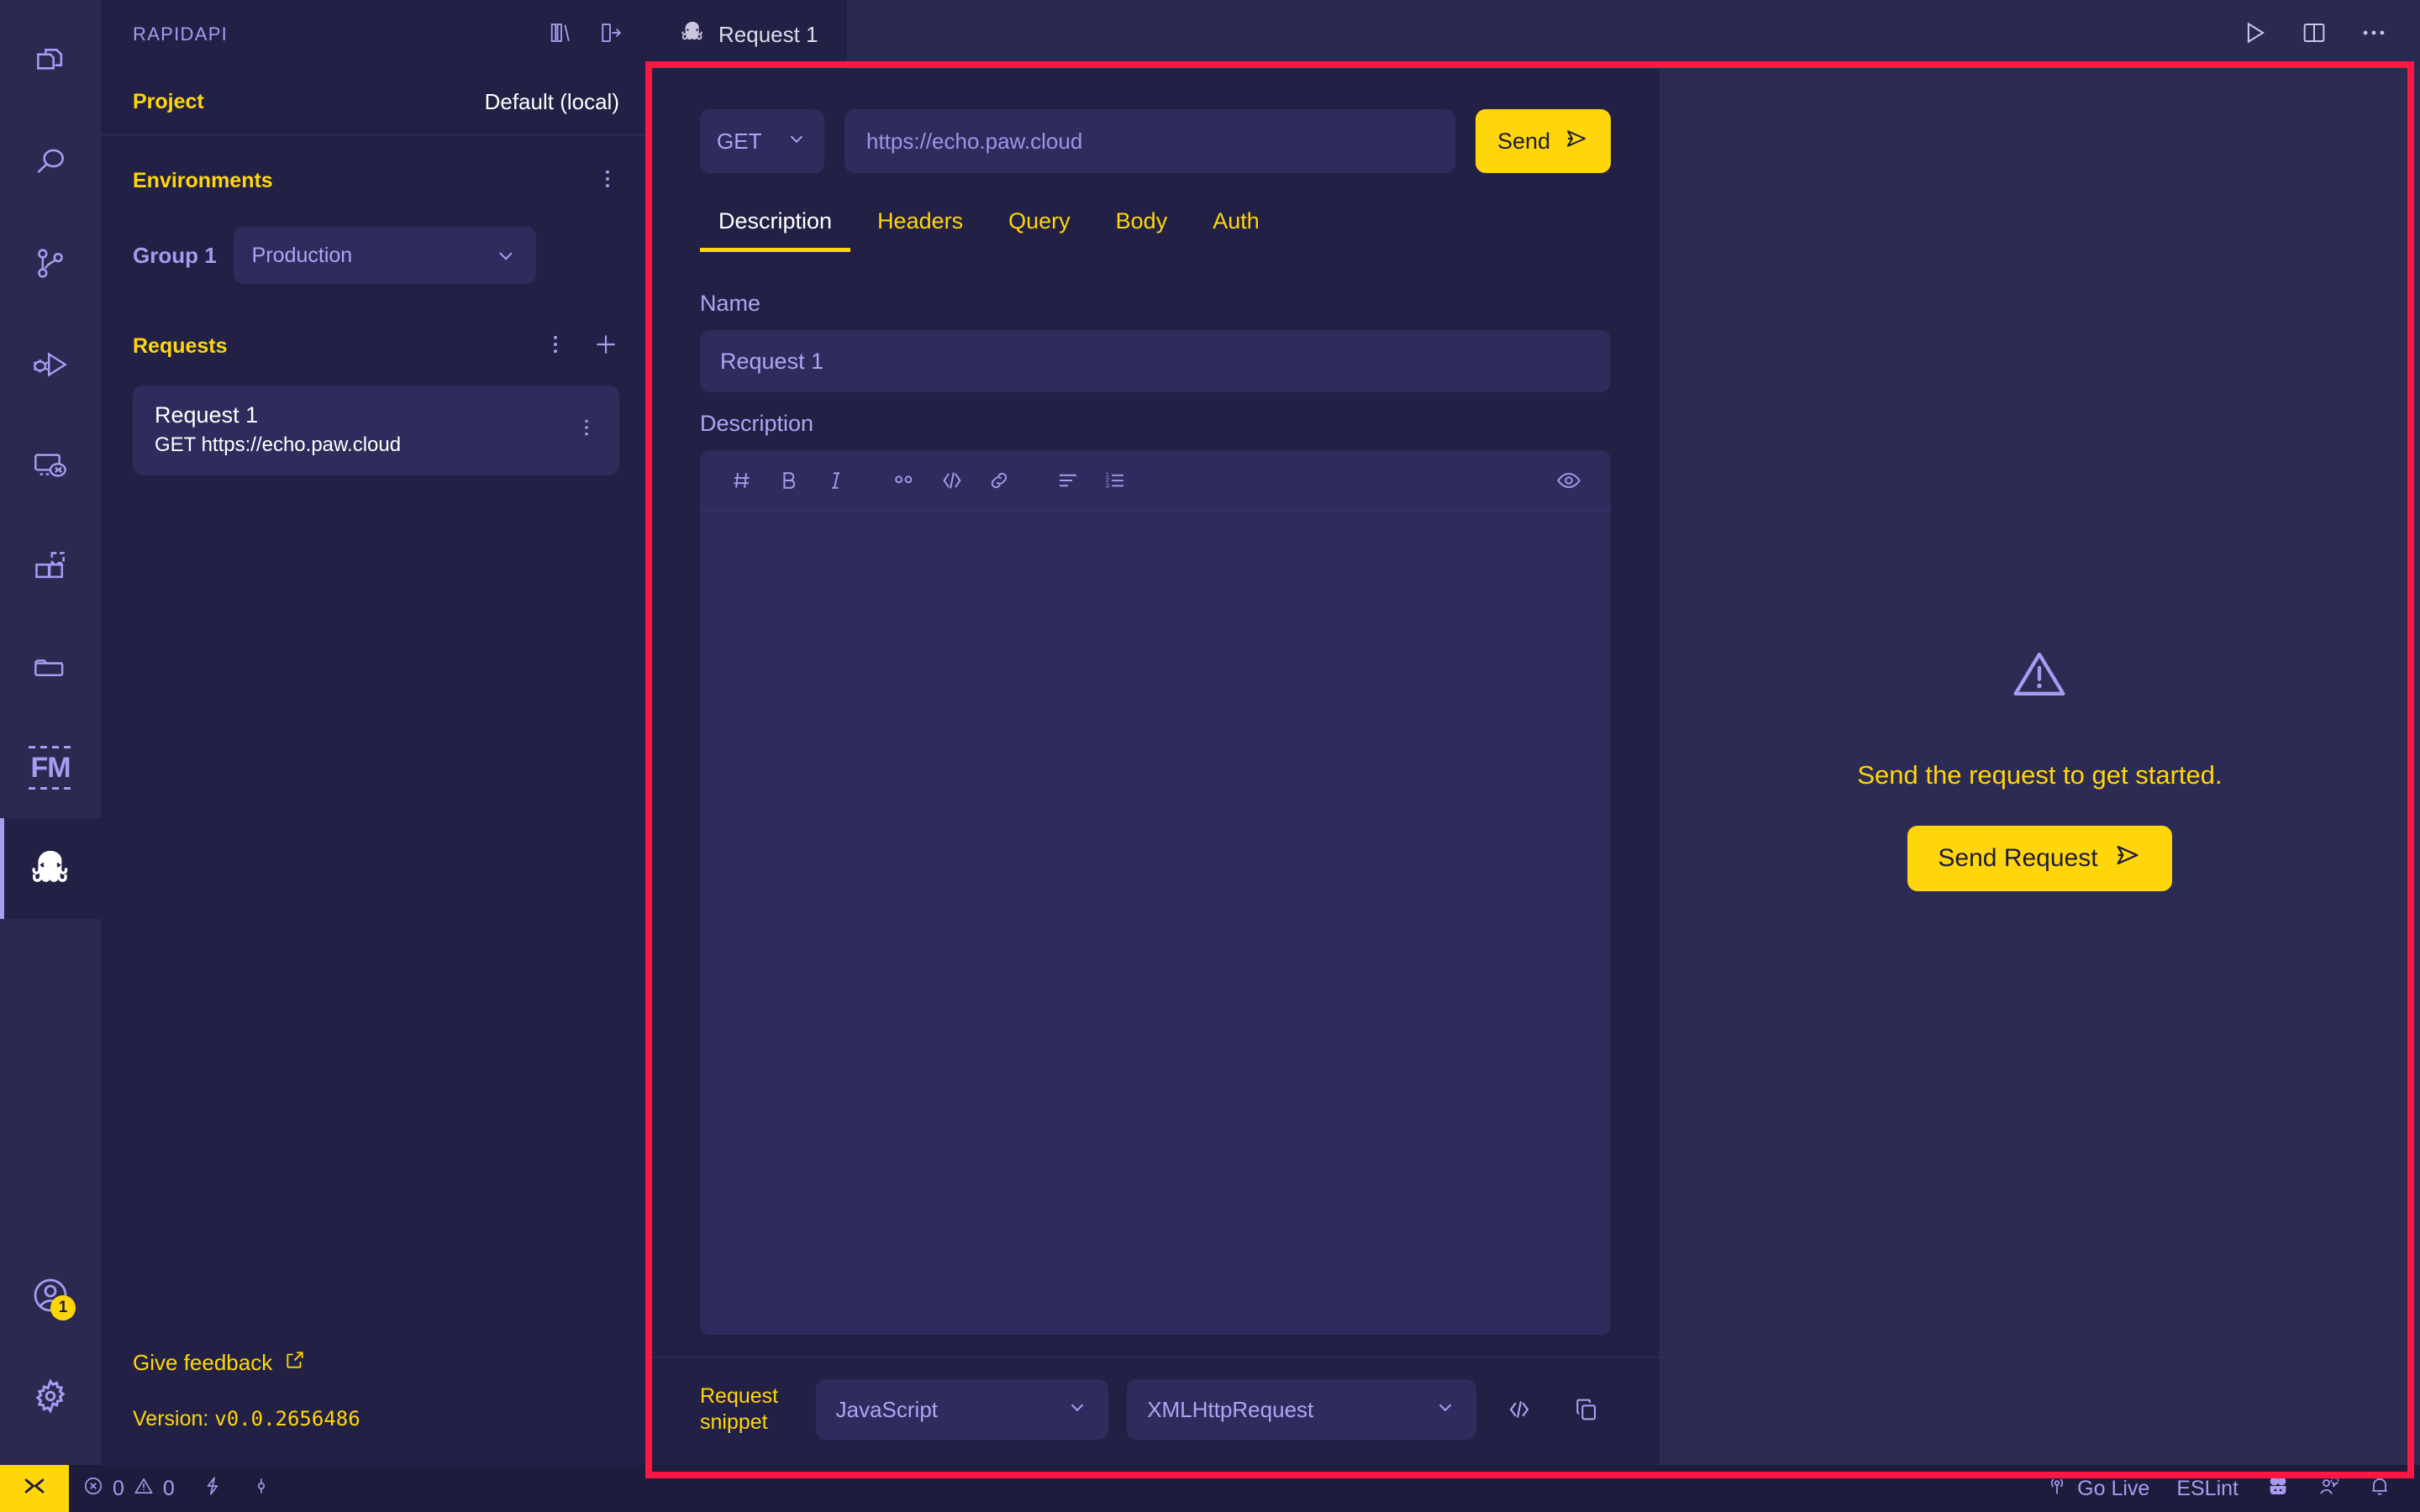 This screenshot has width=2420, height=1512. What do you see at coordinates (692, 34) in the screenshot?
I see `rapidapi-octopus-icon` at bounding box center [692, 34].